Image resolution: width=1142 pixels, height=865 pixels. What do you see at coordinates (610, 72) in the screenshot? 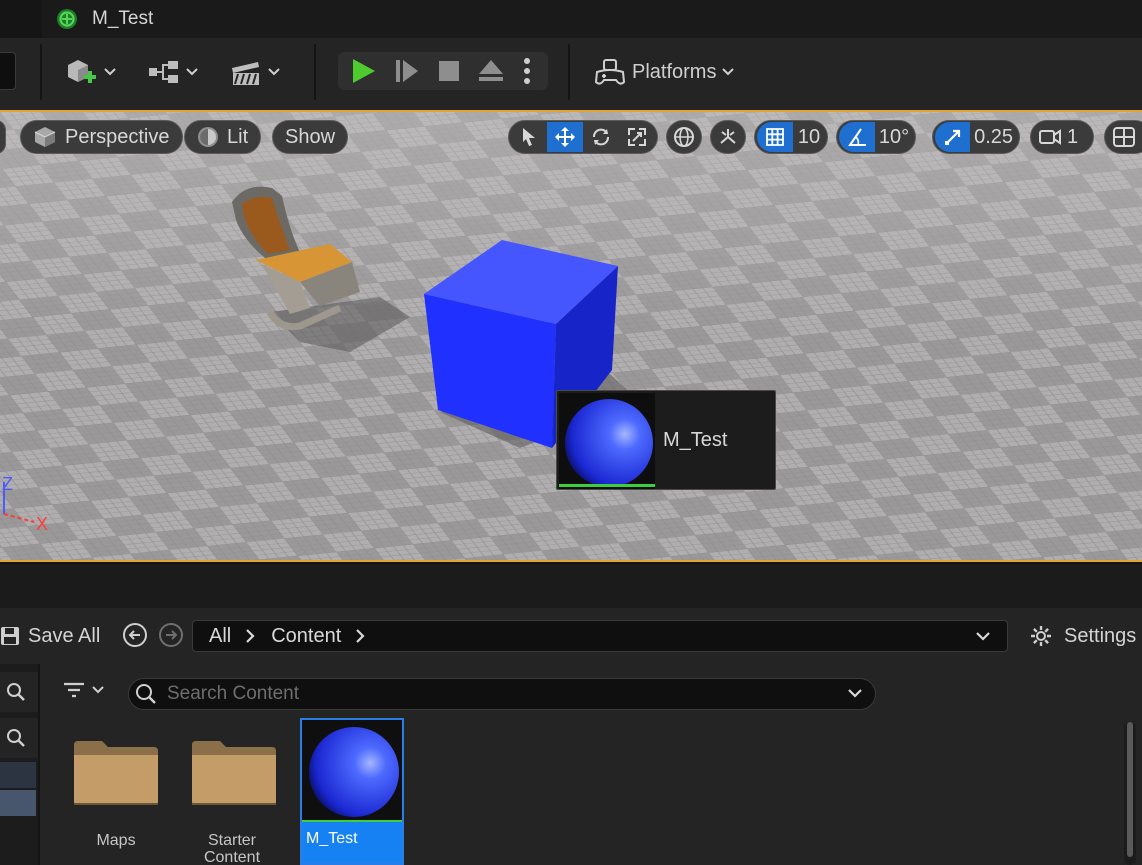
I see `gamepad-icon` at bounding box center [610, 72].